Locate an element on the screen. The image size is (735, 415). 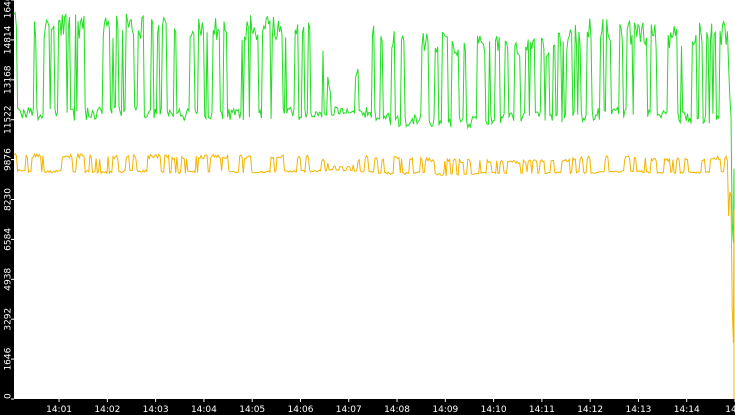
x-tick-label: 14:06 is located at coordinates (301, 410).